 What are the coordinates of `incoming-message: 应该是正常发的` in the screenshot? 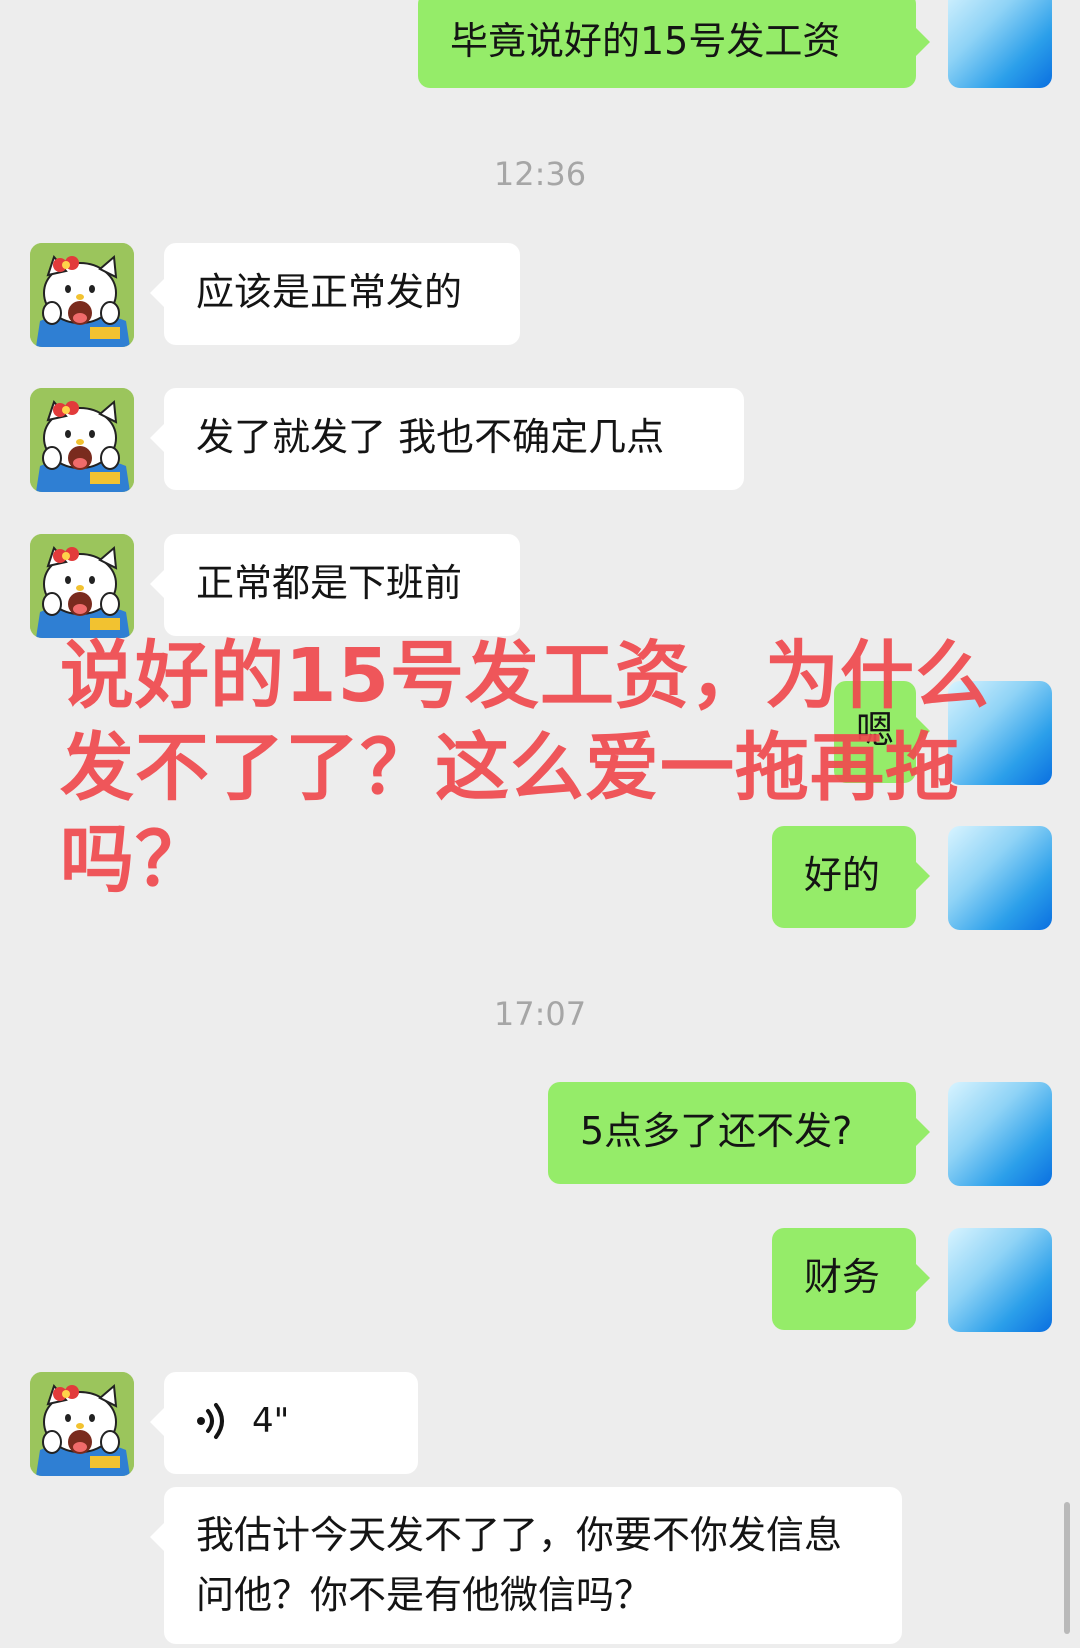 It's located at (335, 294).